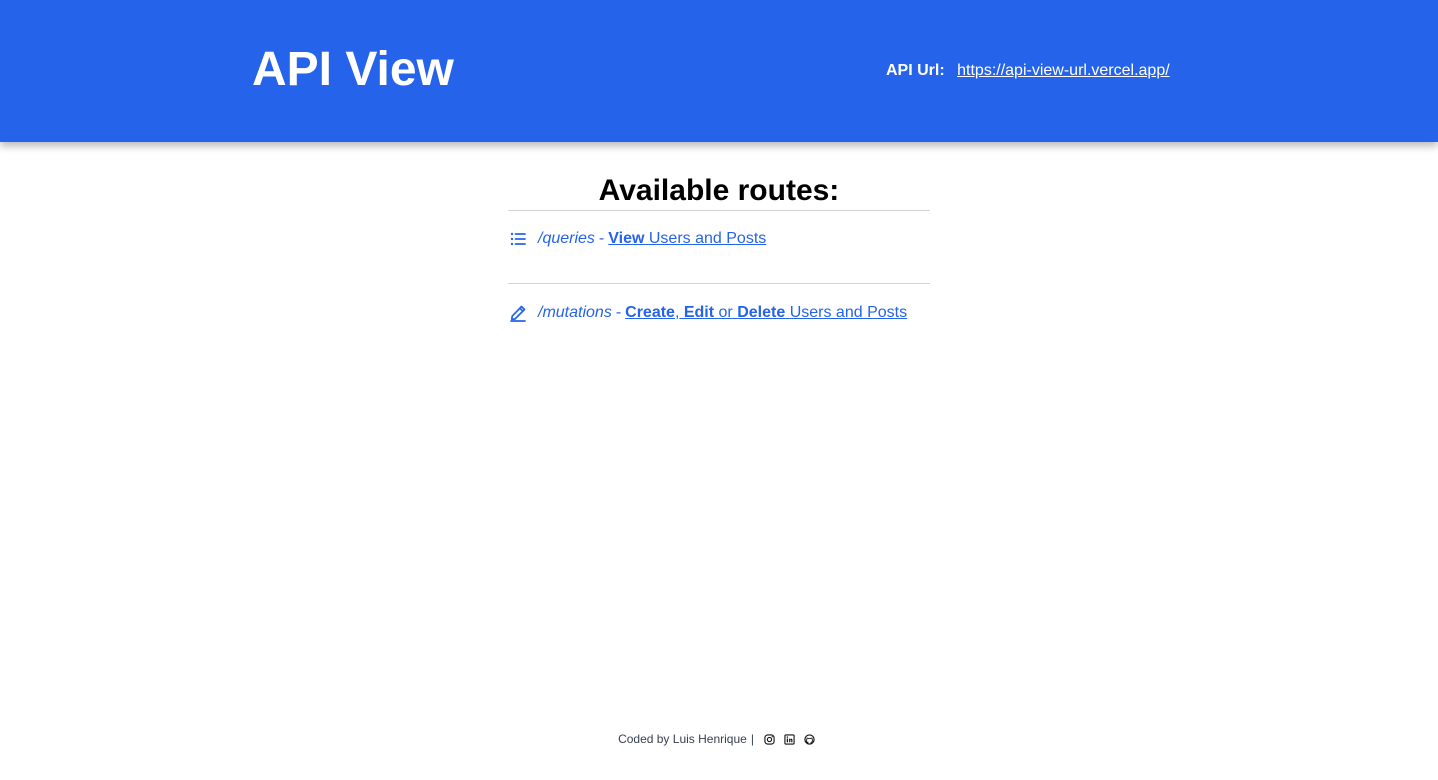  What do you see at coordinates (682, 739) in the screenshot?
I see `footer-credit: Coded by Luis Henrique` at bounding box center [682, 739].